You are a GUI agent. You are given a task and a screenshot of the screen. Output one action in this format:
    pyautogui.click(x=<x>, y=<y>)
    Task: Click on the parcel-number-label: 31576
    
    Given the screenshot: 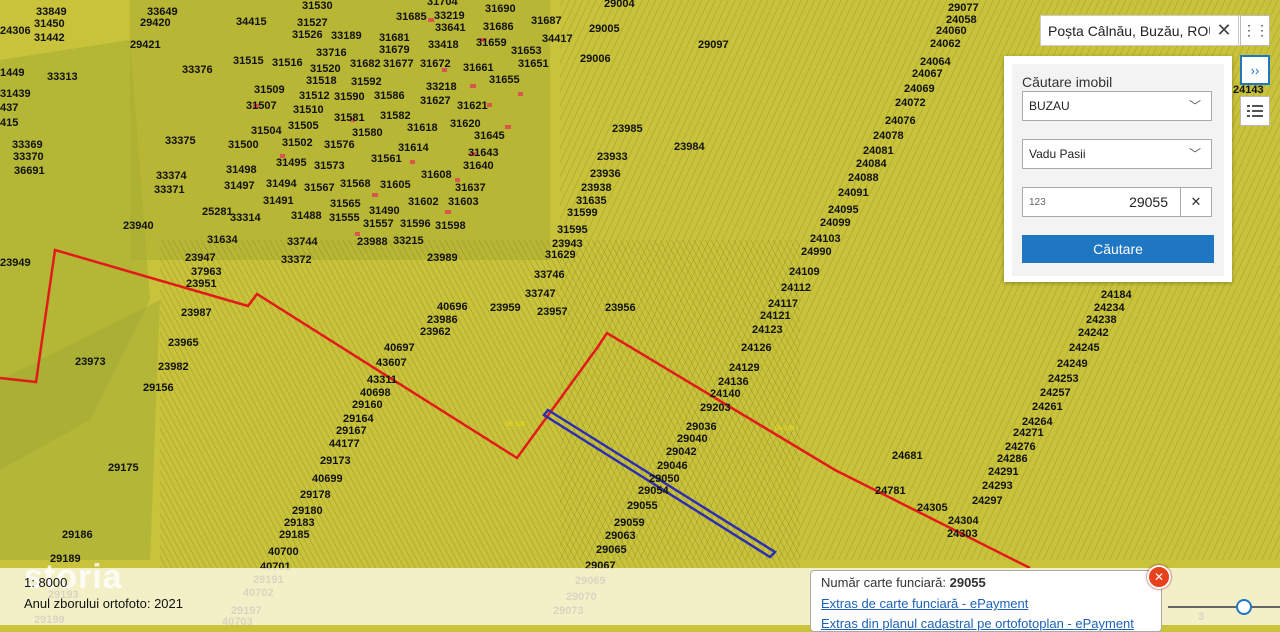 What is the action you would take?
    pyautogui.click(x=339, y=145)
    